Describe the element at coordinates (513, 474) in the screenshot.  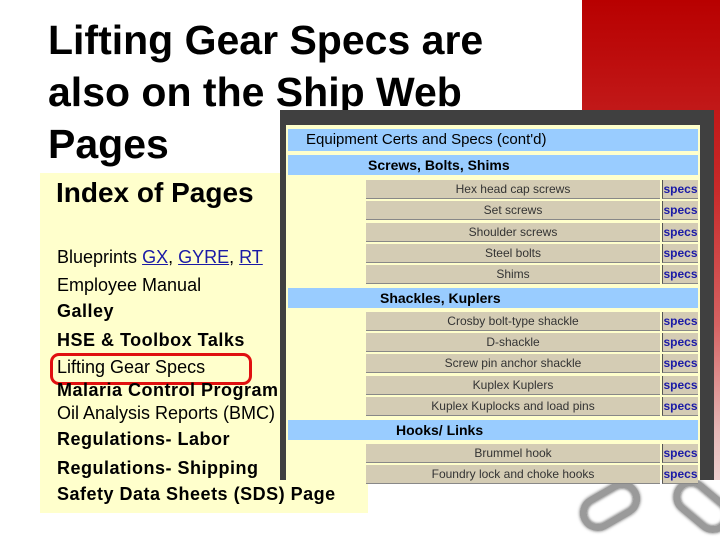
I see `item-name: Foundry lock and choke hooks` at that location.